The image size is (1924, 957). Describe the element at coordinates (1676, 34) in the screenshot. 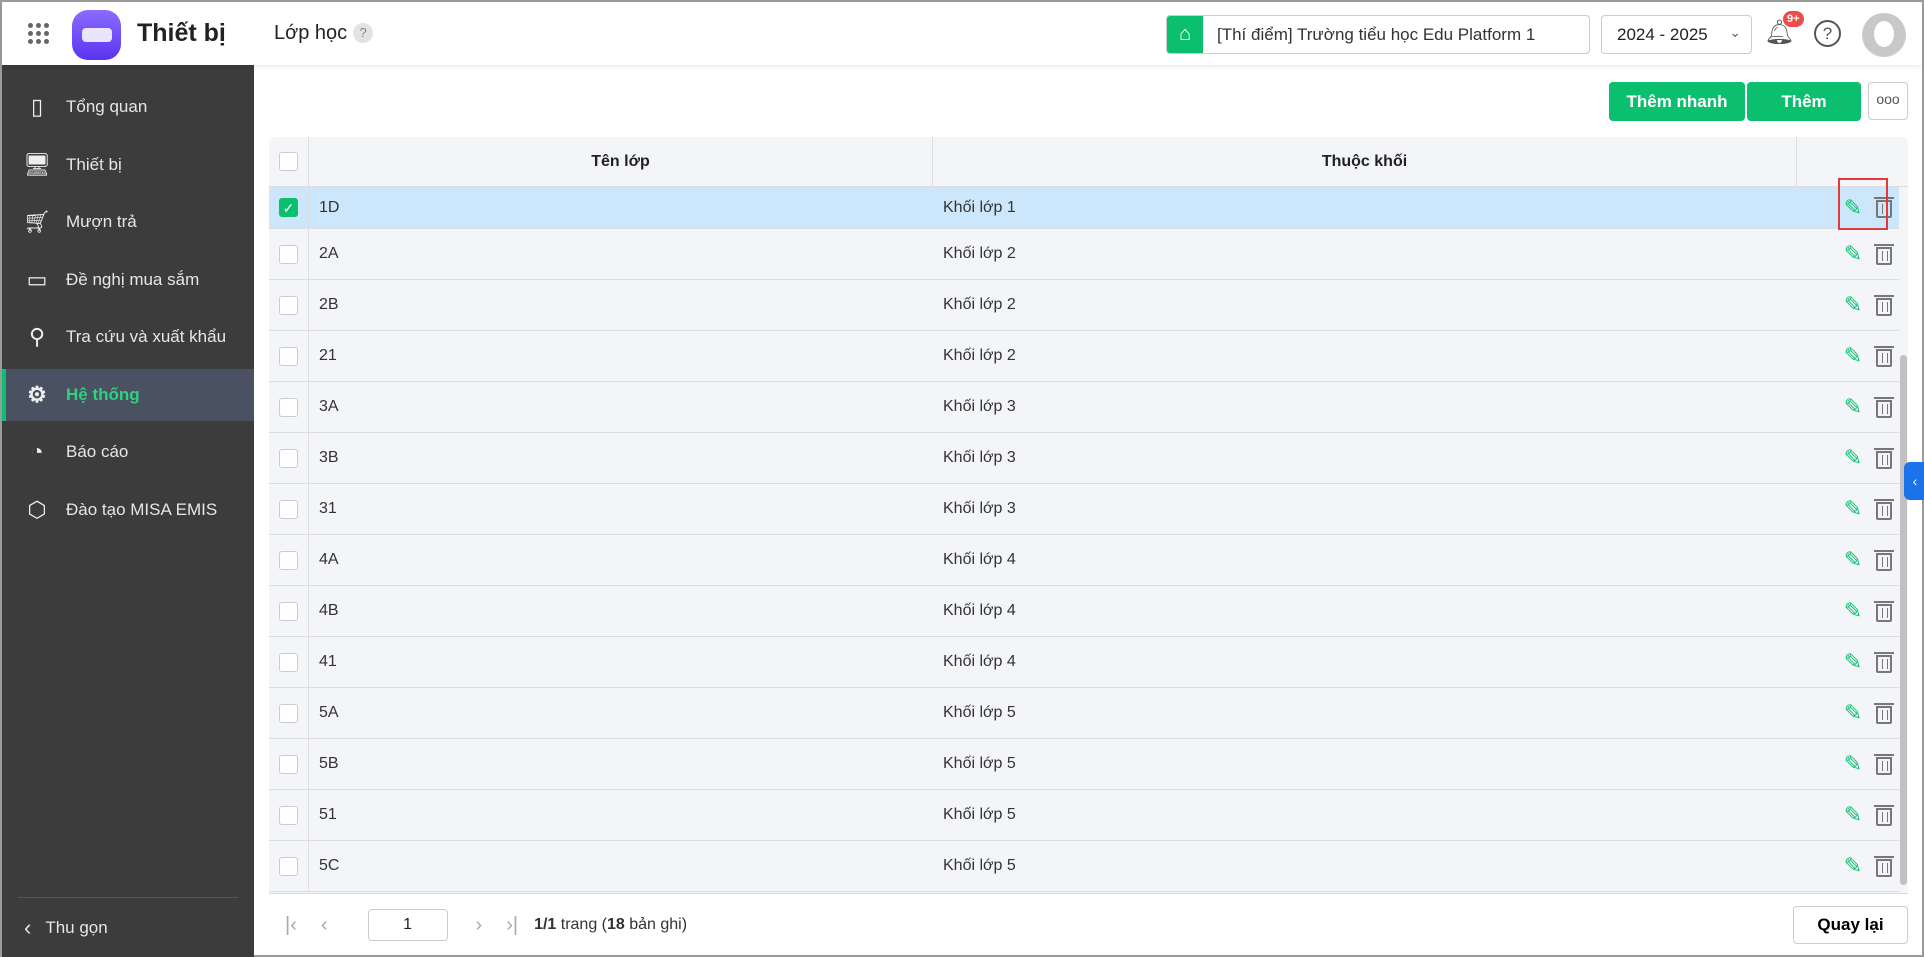

I see `year-select: 2024 - 2025 ⌄` at that location.